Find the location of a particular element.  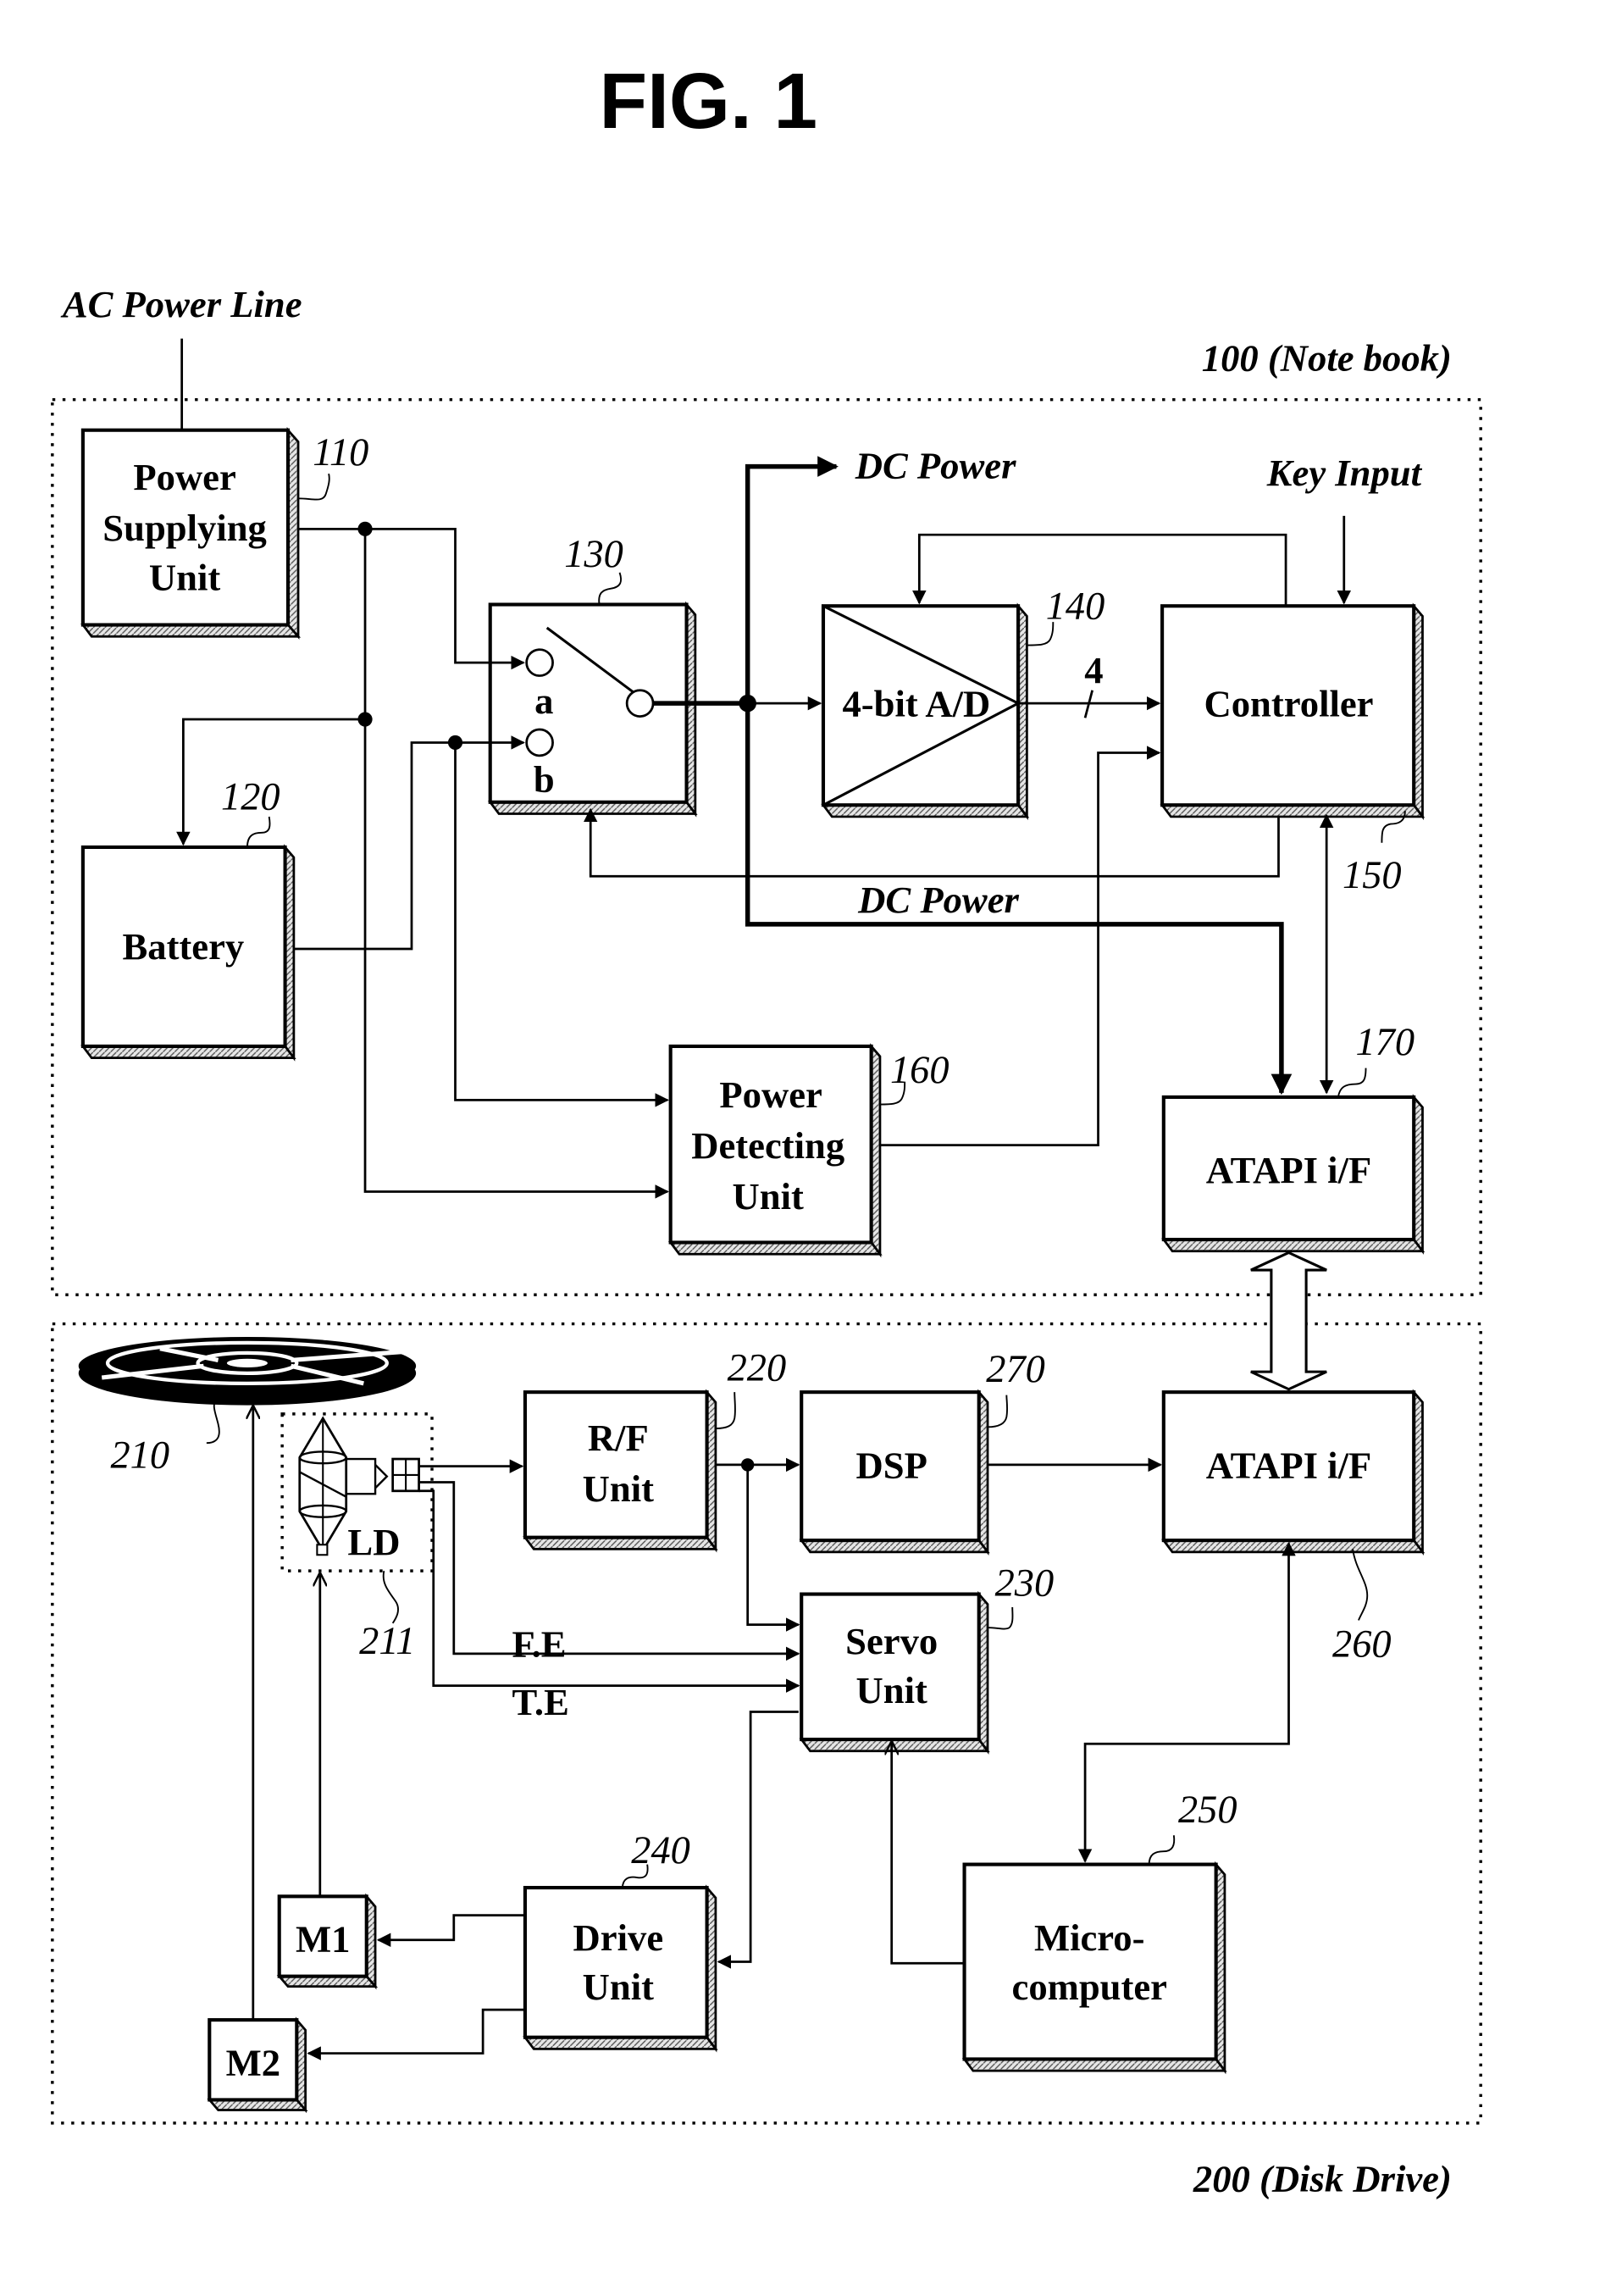

ref-260: 260 is located at coordinates (1362, 1644).